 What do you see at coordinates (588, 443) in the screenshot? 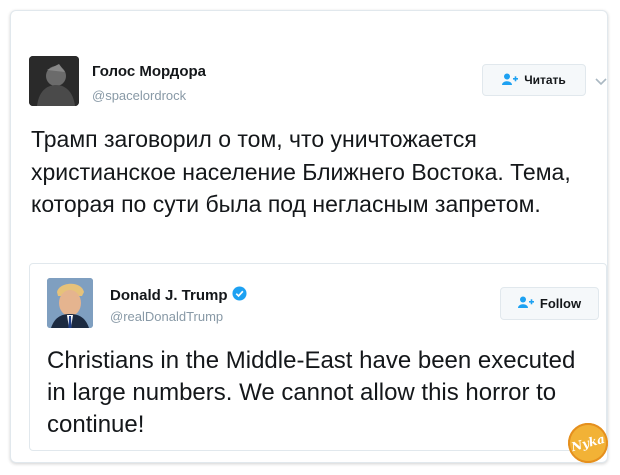
I see `watermark-text: Nyka` at bounding box center [588, 443].